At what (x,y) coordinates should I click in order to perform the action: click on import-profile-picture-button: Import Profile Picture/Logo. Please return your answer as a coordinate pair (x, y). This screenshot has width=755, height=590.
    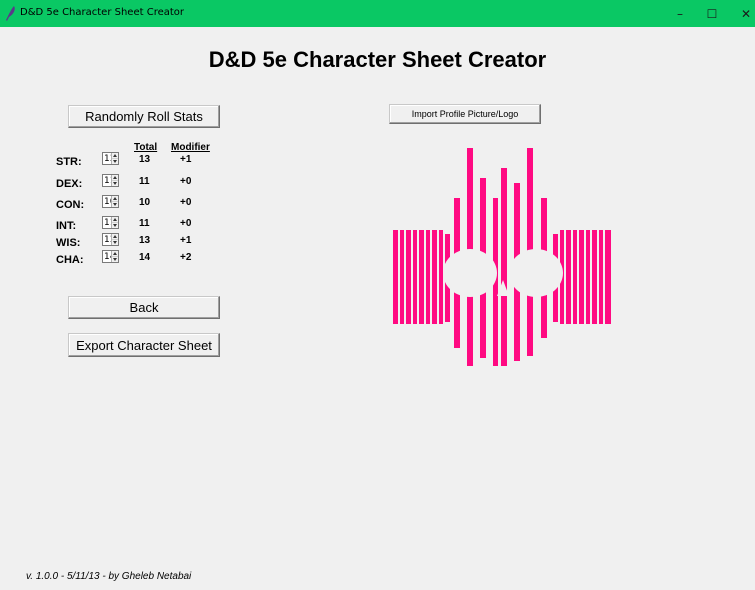
    Looking at the image, I should click on (465, 114).